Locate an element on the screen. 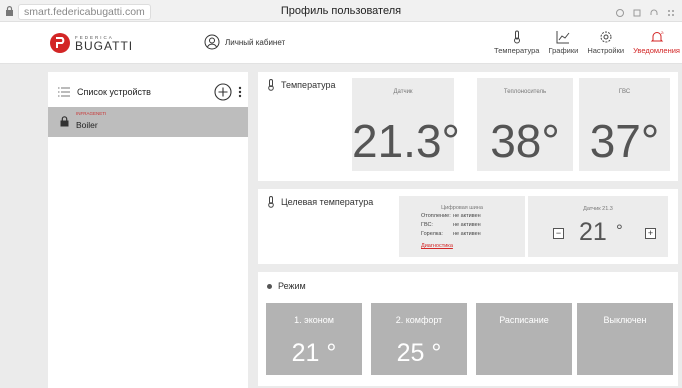  device-name: Boiler is located at coordinates (87, 125).